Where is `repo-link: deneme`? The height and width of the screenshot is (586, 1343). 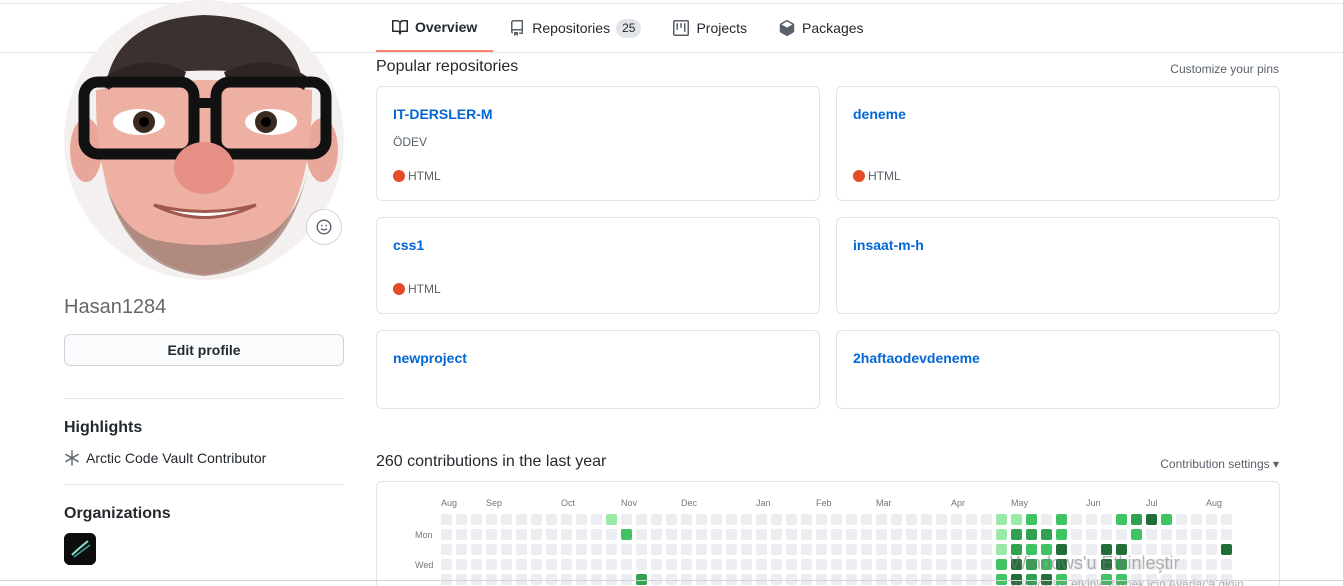
repo-link: deneme is located at coordinates (879, 114).